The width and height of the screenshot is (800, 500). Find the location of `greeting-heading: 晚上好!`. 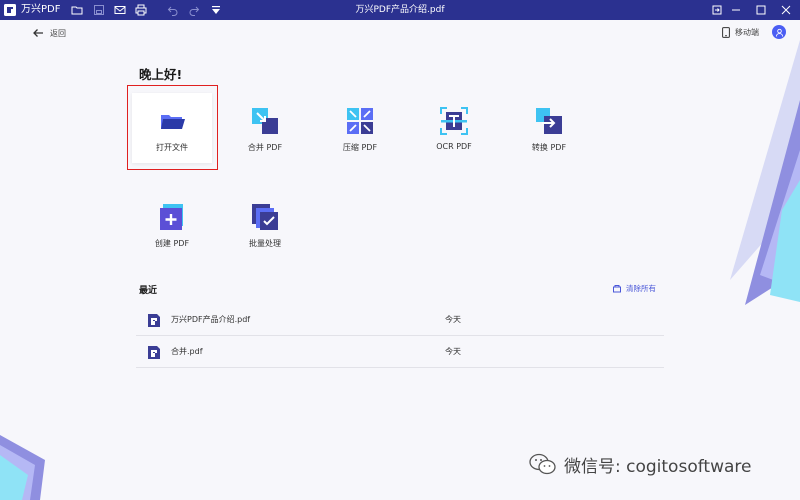

greeting-heading: 晚上好! is located at coordinates (161, 74).